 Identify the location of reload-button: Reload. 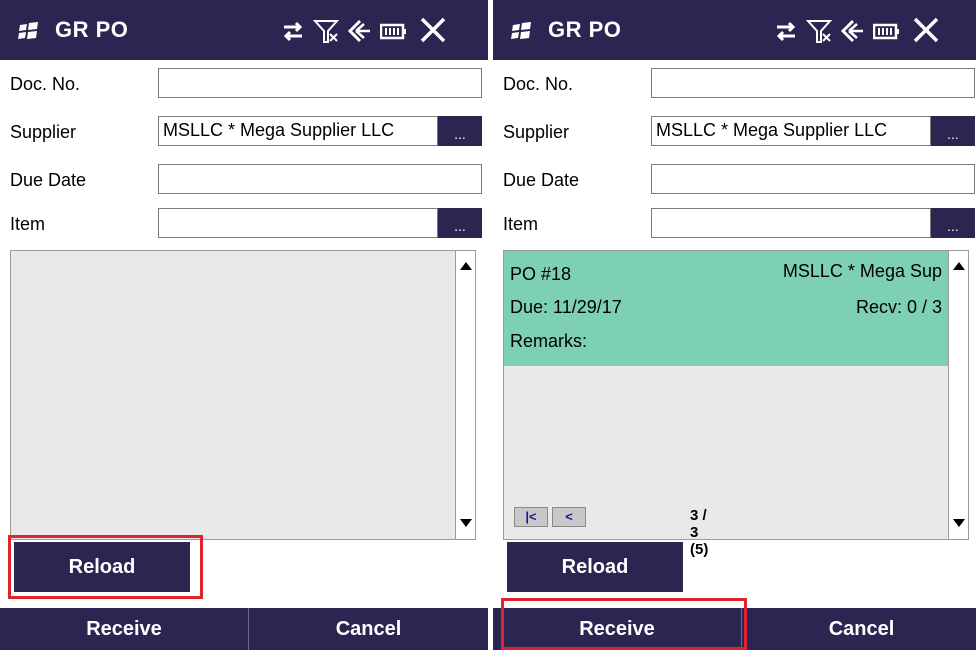
(595, 567).